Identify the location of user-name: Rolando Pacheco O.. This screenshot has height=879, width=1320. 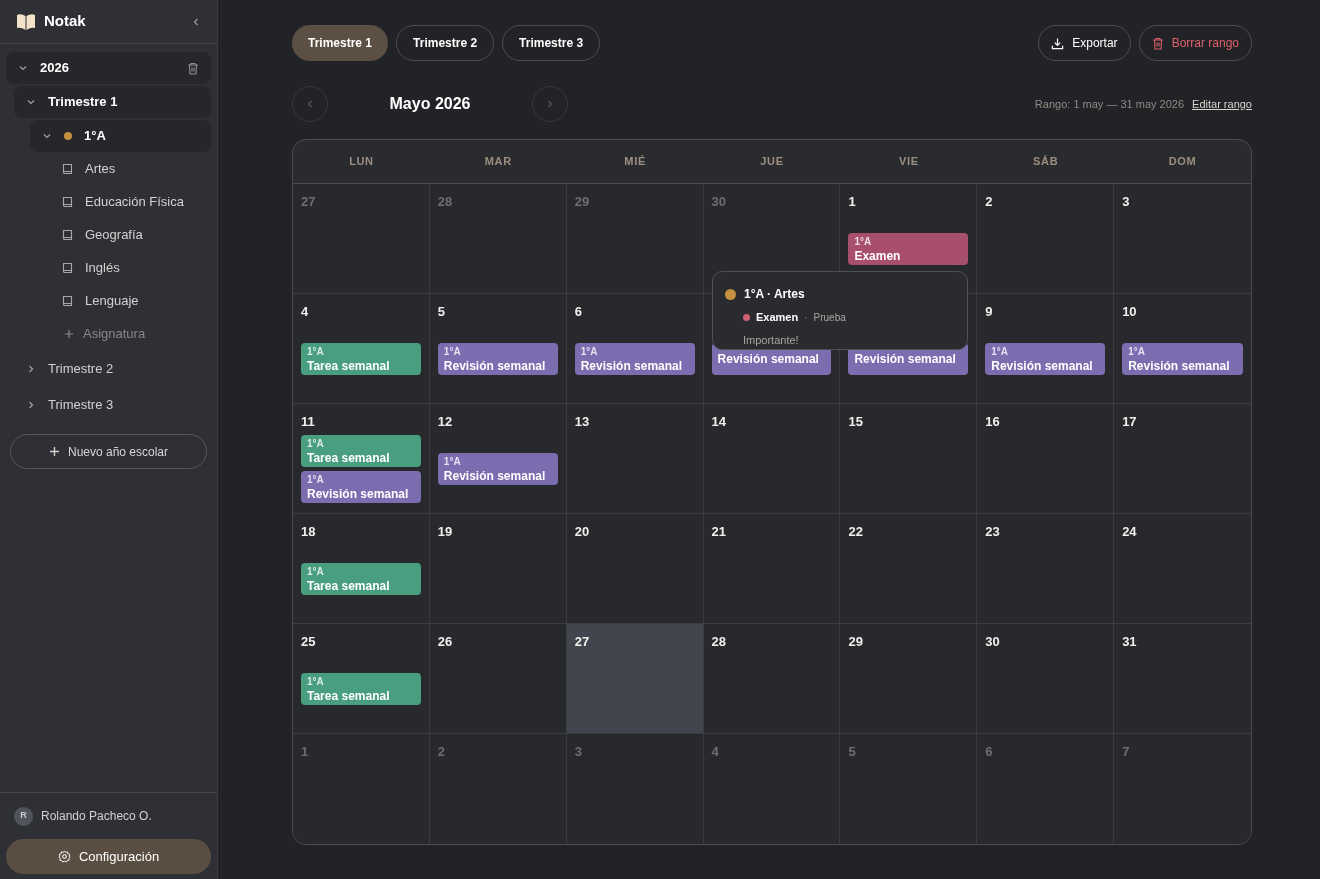
(96, 816).